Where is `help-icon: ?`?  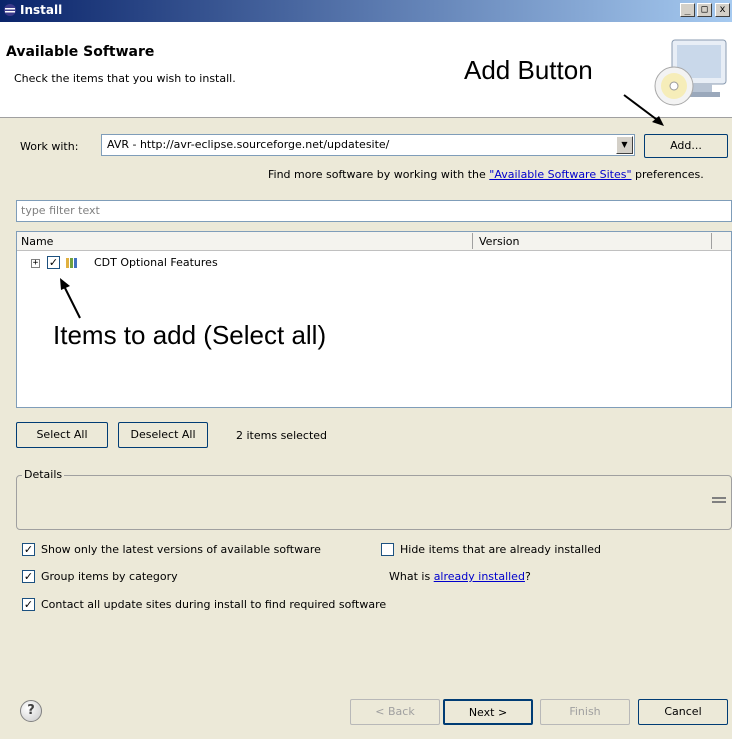
help-icon: ? is located at coordinates (31, 711).